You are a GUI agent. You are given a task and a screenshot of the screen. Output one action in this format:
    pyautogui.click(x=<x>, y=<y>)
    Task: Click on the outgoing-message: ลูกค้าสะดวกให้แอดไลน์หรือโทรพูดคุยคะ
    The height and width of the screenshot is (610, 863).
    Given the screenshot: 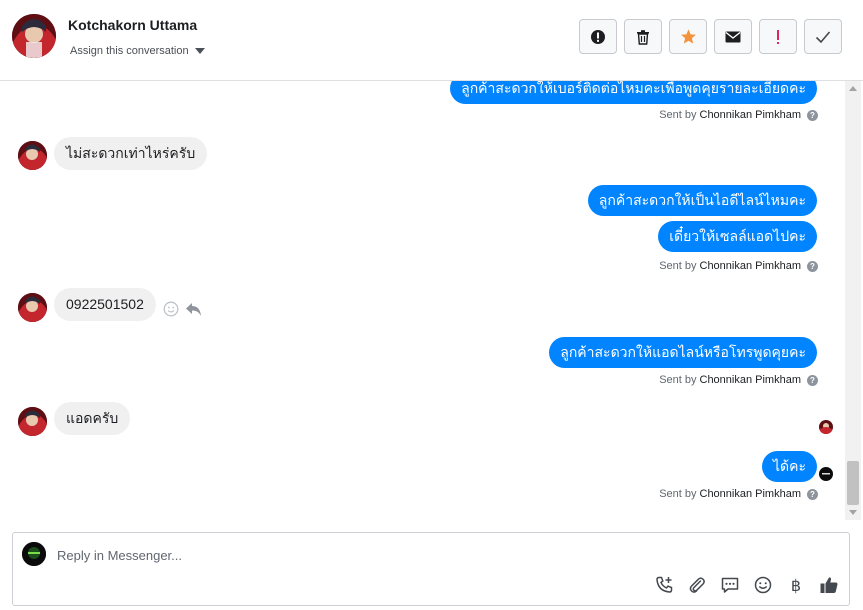 What is the action you would take?
    pyautogui.click(x=683, y=352)
    